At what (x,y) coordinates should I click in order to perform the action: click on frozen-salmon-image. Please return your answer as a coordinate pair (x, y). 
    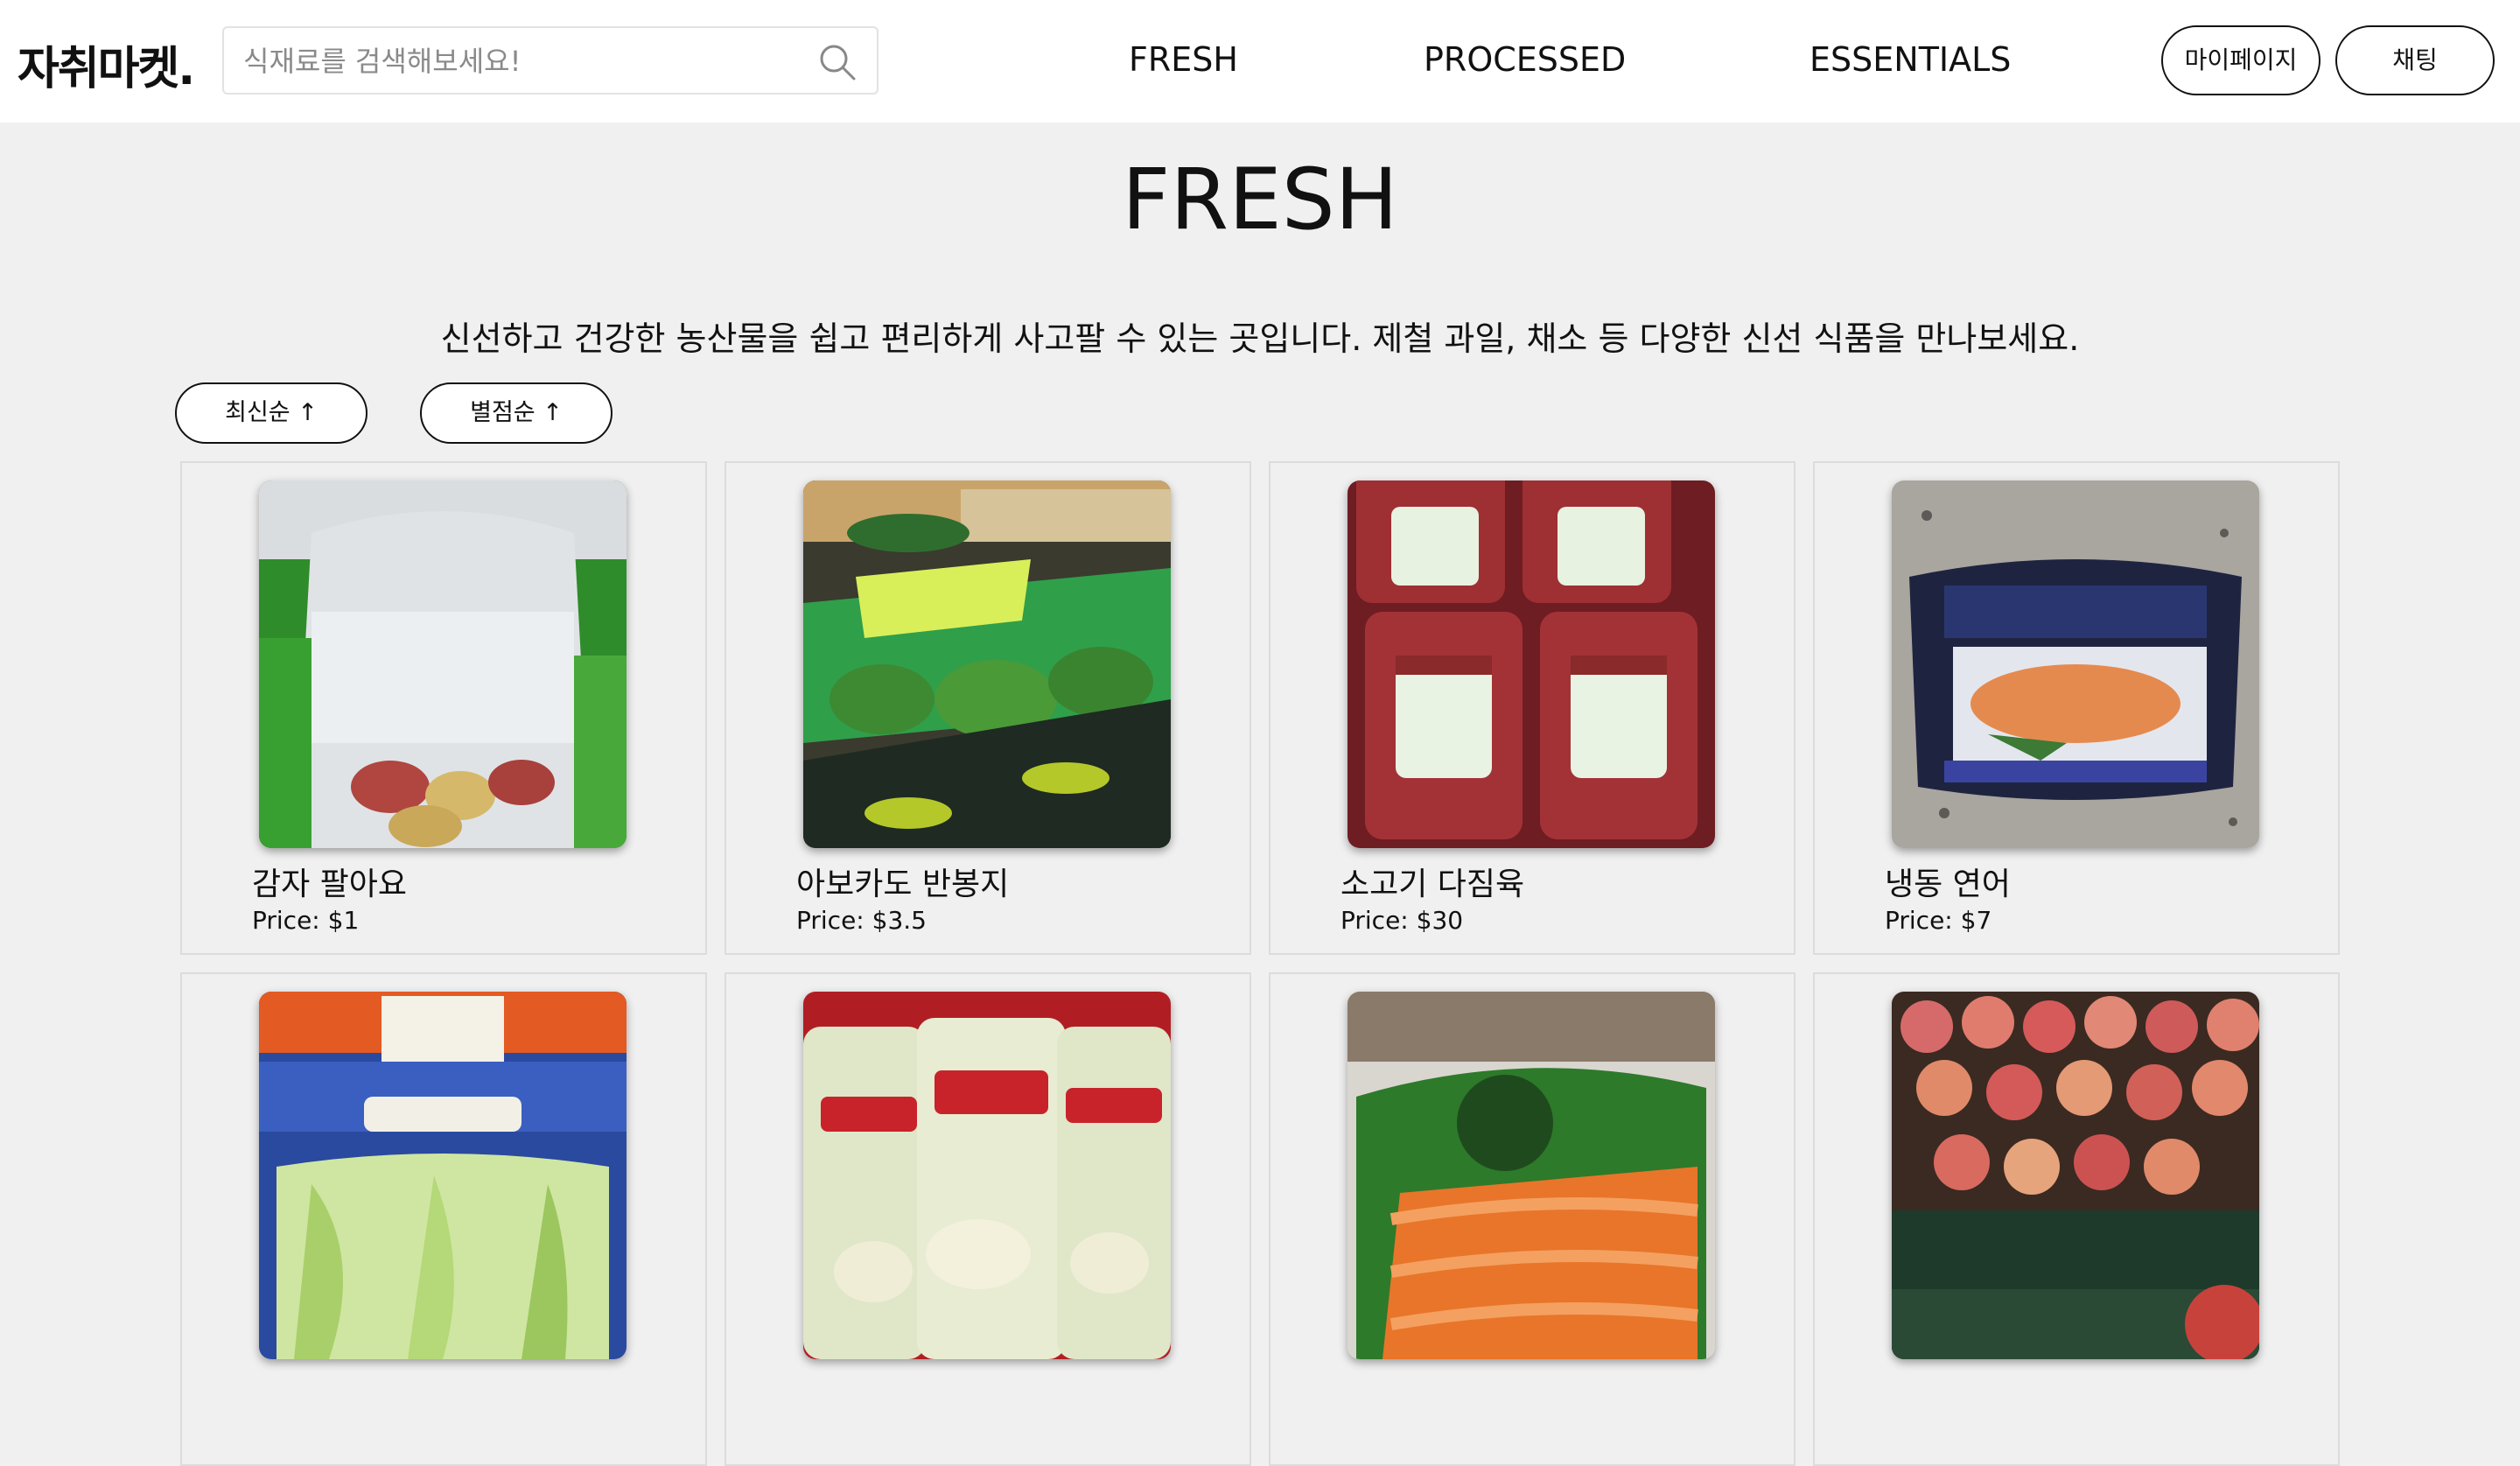
    Looking at the image, I should click on (2075, 664).